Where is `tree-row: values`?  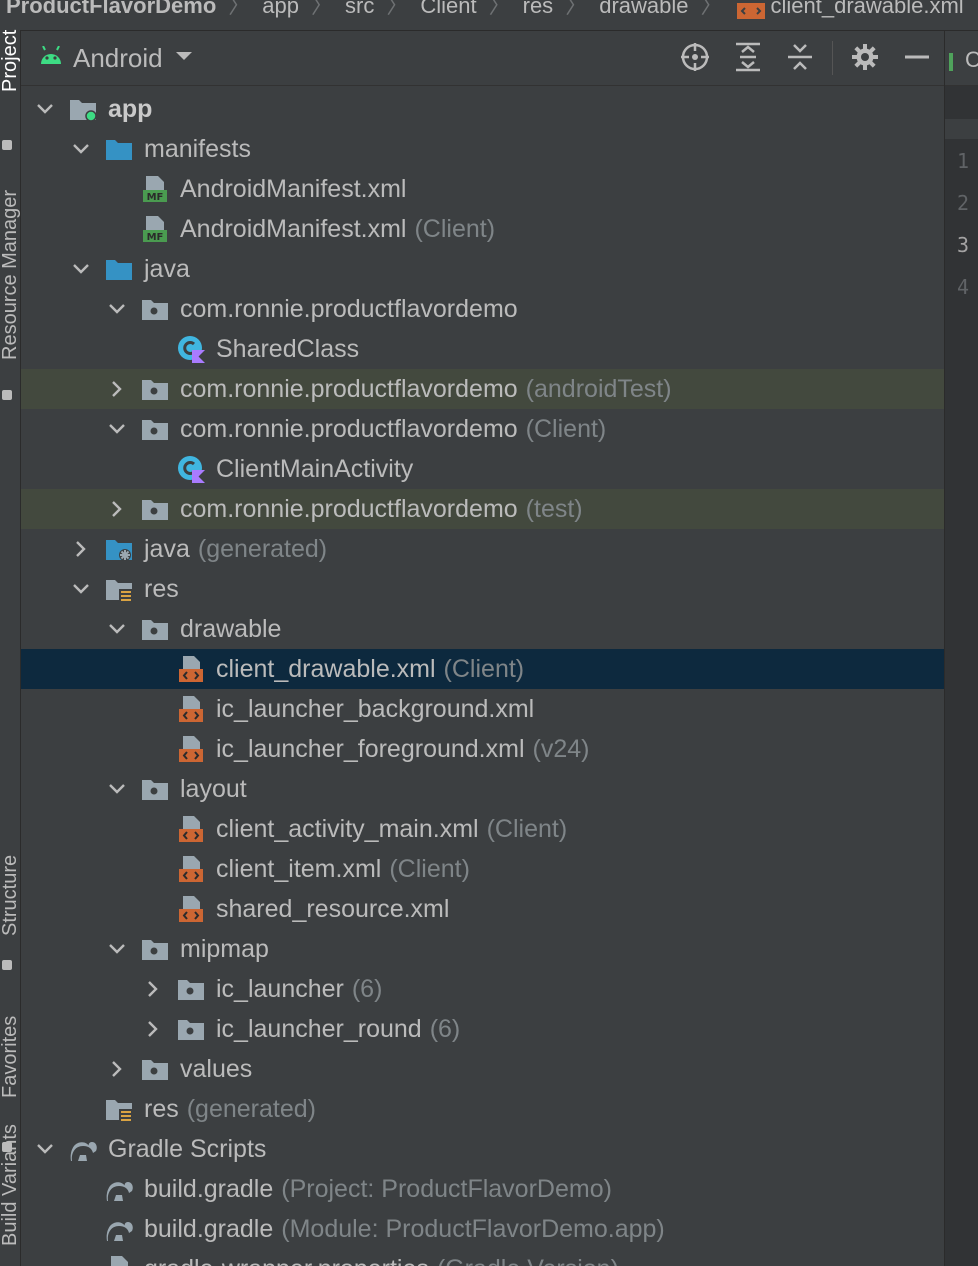 tree-row: values is located at coordinates (482, 1069).